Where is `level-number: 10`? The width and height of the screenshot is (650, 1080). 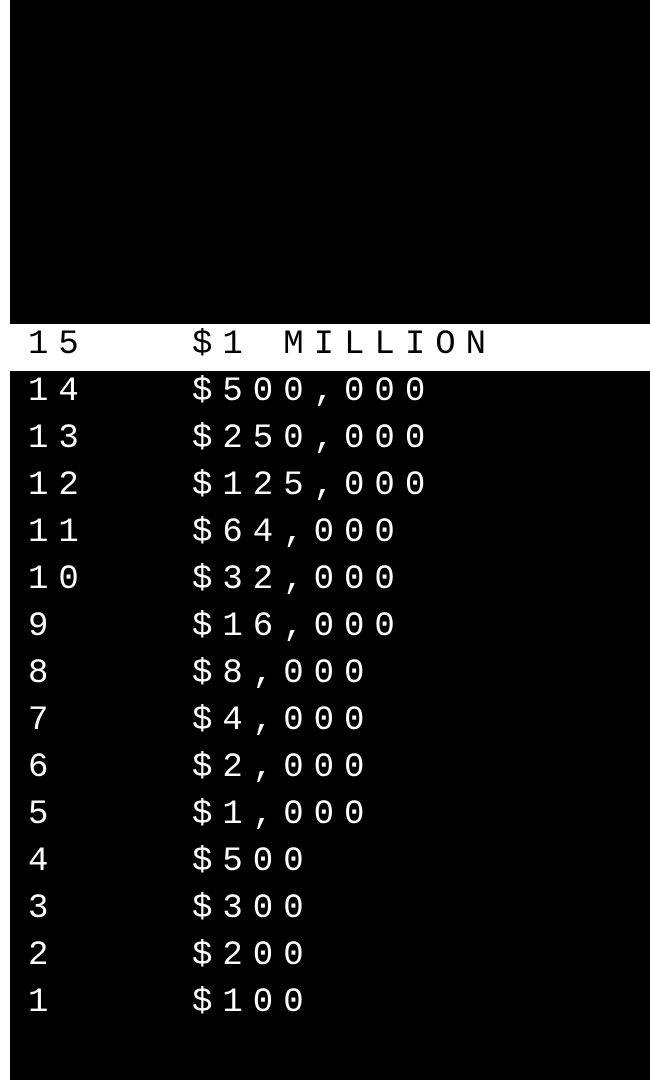
level-number: 10 is located at coordinates (58, 580).